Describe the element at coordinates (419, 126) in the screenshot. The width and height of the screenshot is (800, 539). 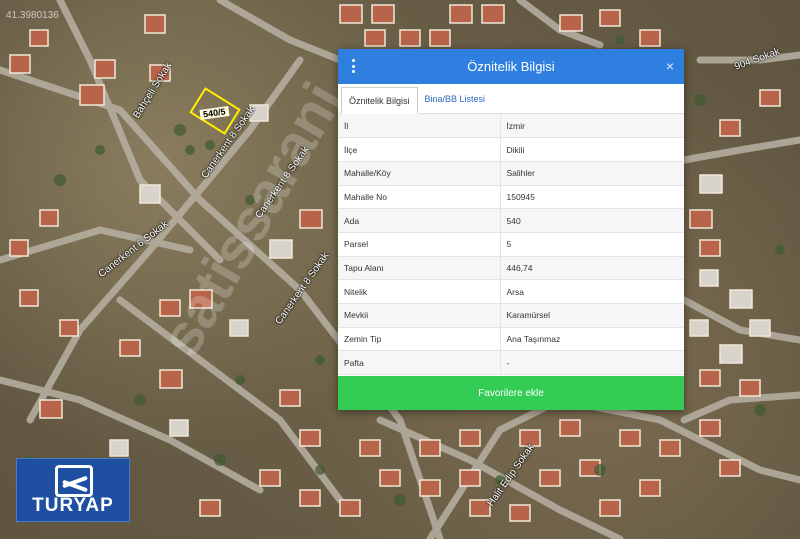
I see `attr-key: İl` at that location.